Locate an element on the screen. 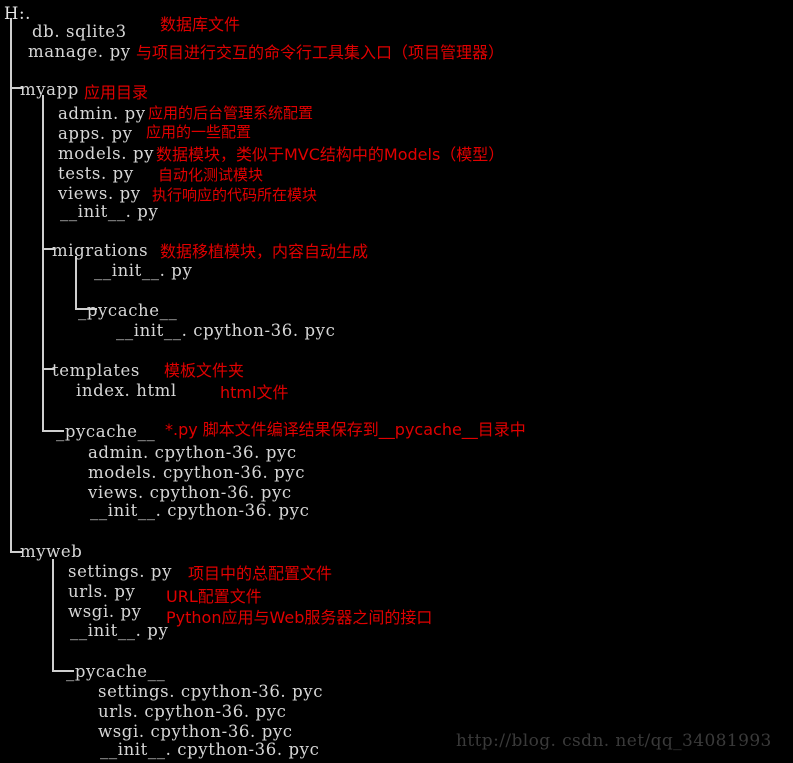 Image resolution: width=793 pixels, height=763 pixels. annotation-templates: 模板文件夹 is located at coordinates (204, 370).